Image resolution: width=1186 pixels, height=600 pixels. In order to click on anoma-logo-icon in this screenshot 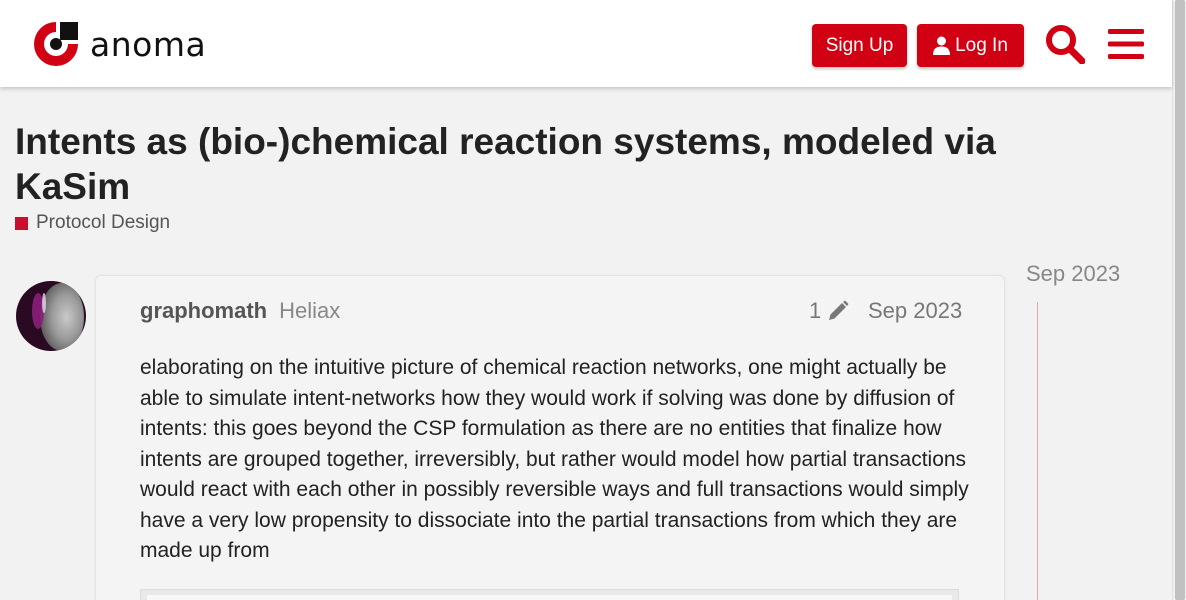, I will do `click(56, 44)`.